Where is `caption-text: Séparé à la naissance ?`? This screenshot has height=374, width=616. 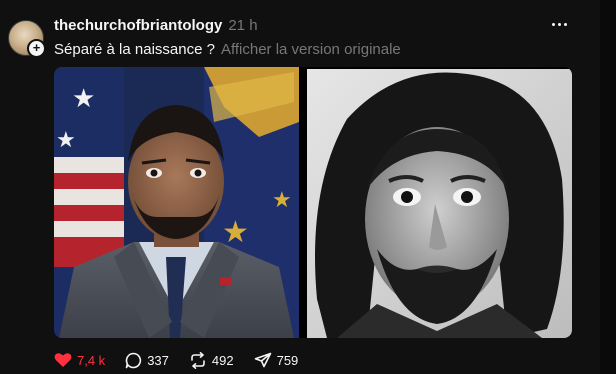 caption-text: Séparé à la naissance ? is located at coordinates (134, 49).